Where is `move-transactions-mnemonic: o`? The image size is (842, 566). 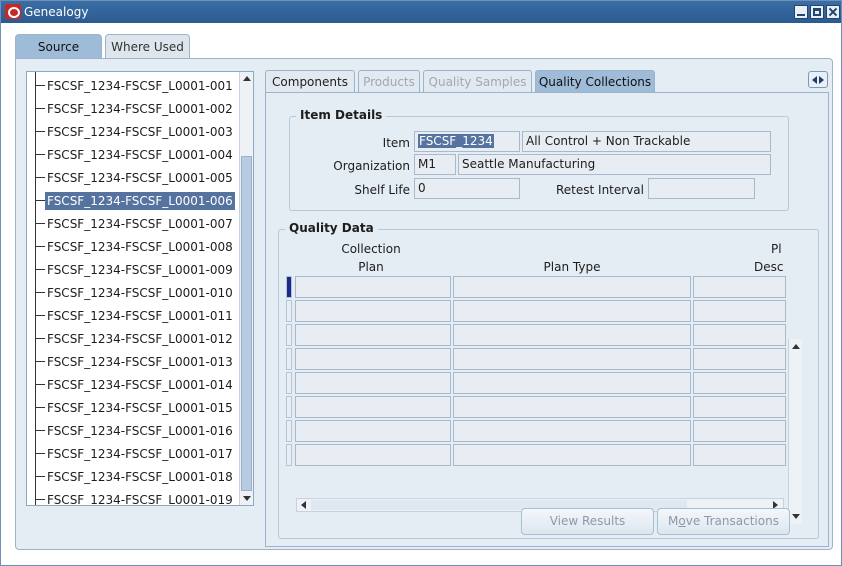
move-transactions-mnemonic: o is located at coordinates (682, 521).